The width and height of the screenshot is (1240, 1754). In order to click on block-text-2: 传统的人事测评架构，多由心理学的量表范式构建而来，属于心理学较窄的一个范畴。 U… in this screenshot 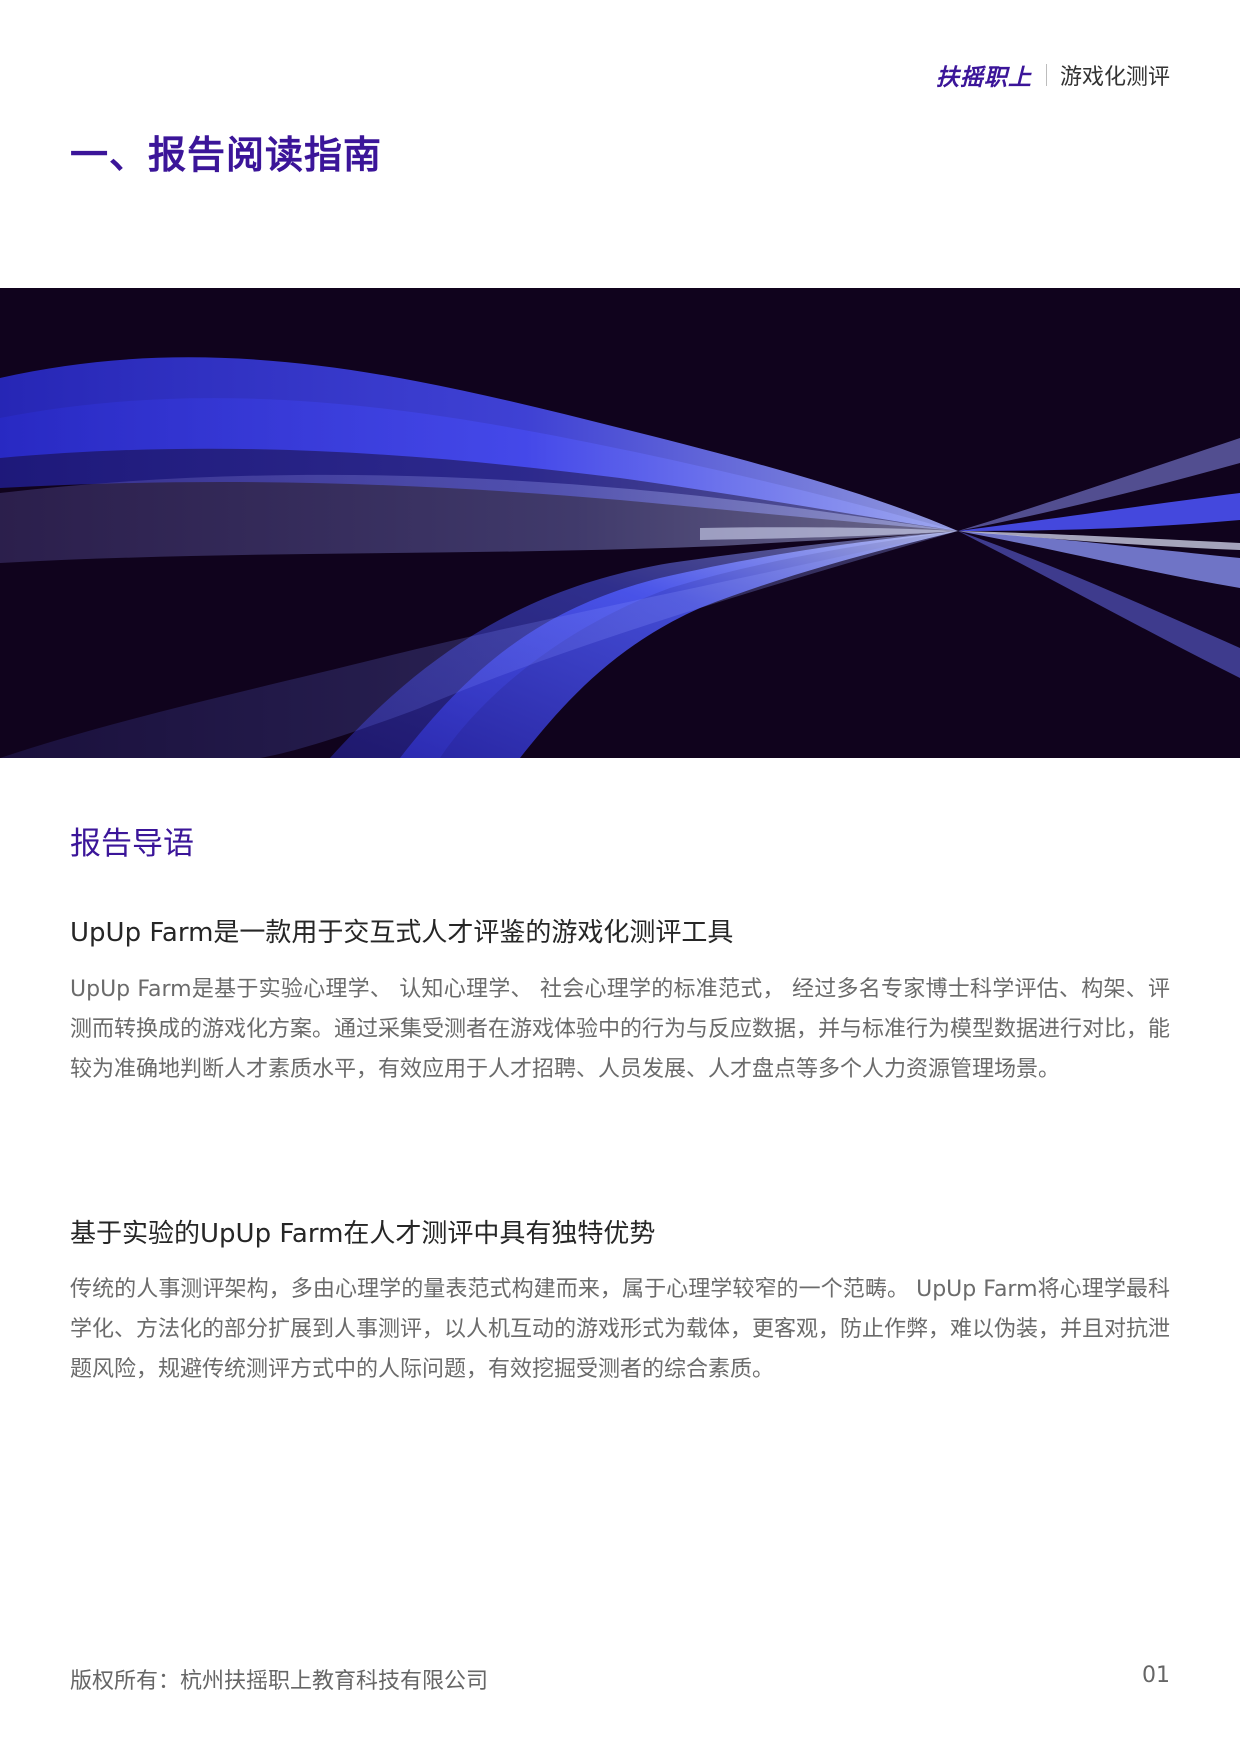, I will do `click(620, 1329)`.